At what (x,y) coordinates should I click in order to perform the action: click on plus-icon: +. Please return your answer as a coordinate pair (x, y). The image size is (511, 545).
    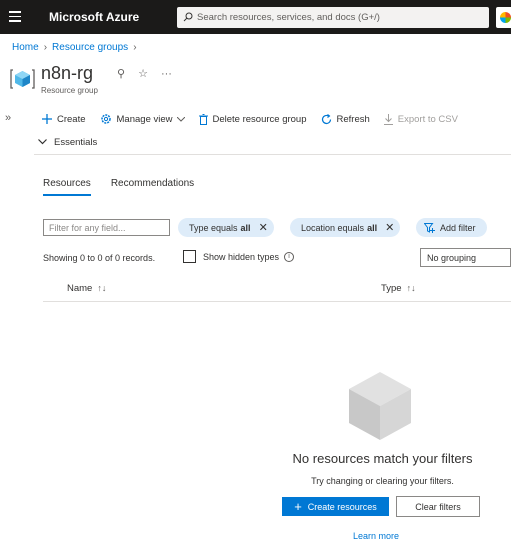
    Looking at the image, I should click on (298, 506).